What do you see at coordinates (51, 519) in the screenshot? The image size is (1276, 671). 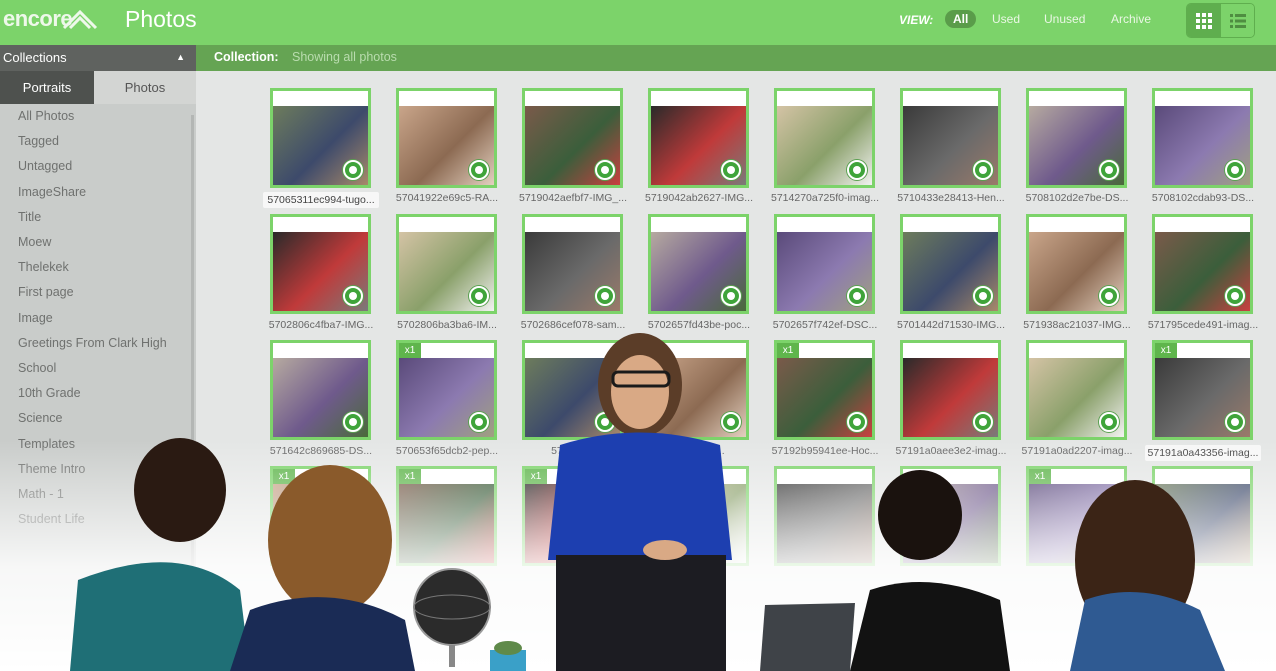 I see `sidebar-item-student-life: Student Life` at bounding box center [51, 519].